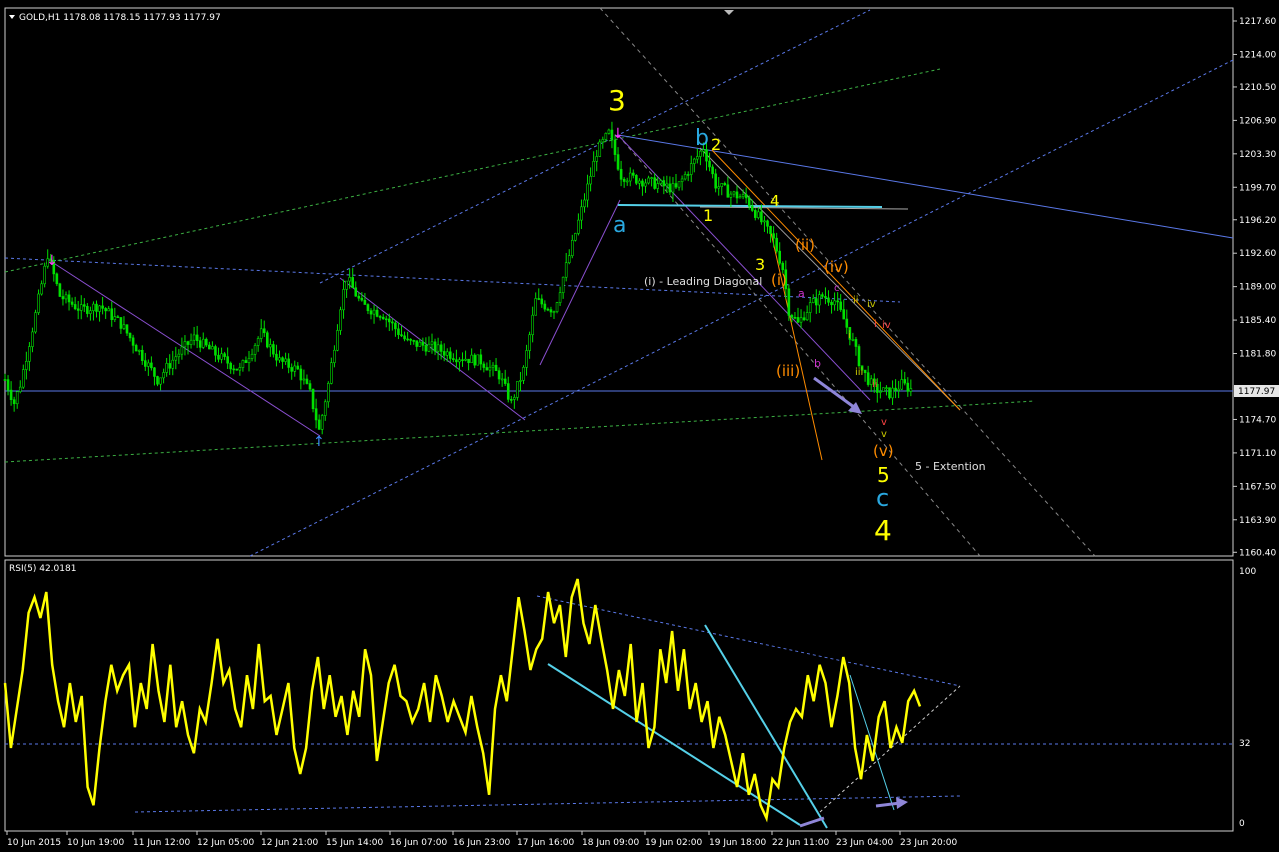 The width and height of the screenshot is (1279, 852). What do you see at coordinates (708, 215) in the screenshot?
I see `wave-label-1: 1` at bounding box center [708, 215].